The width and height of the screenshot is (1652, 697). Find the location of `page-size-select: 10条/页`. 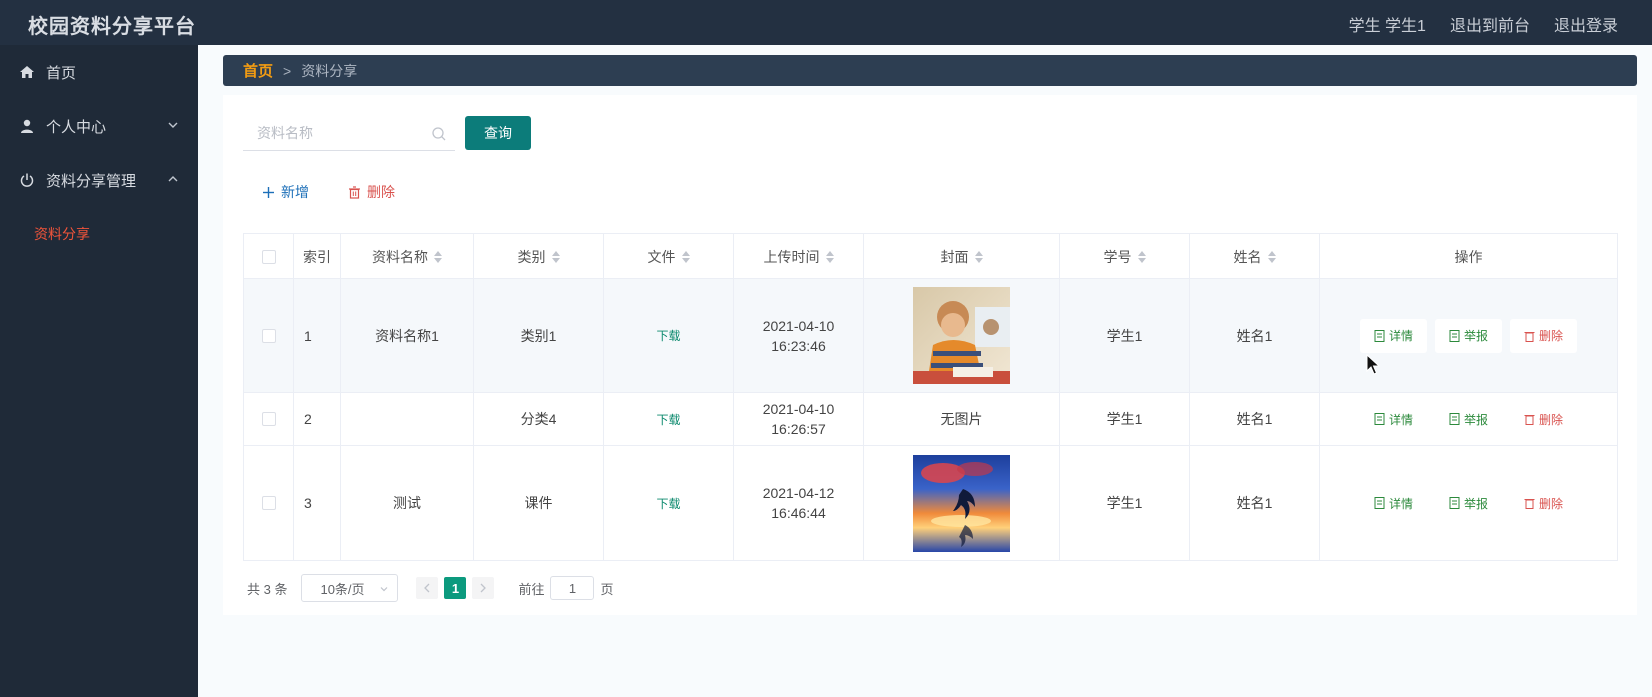

page-size-select: 10条/页 is located at coordinates (350, 588).